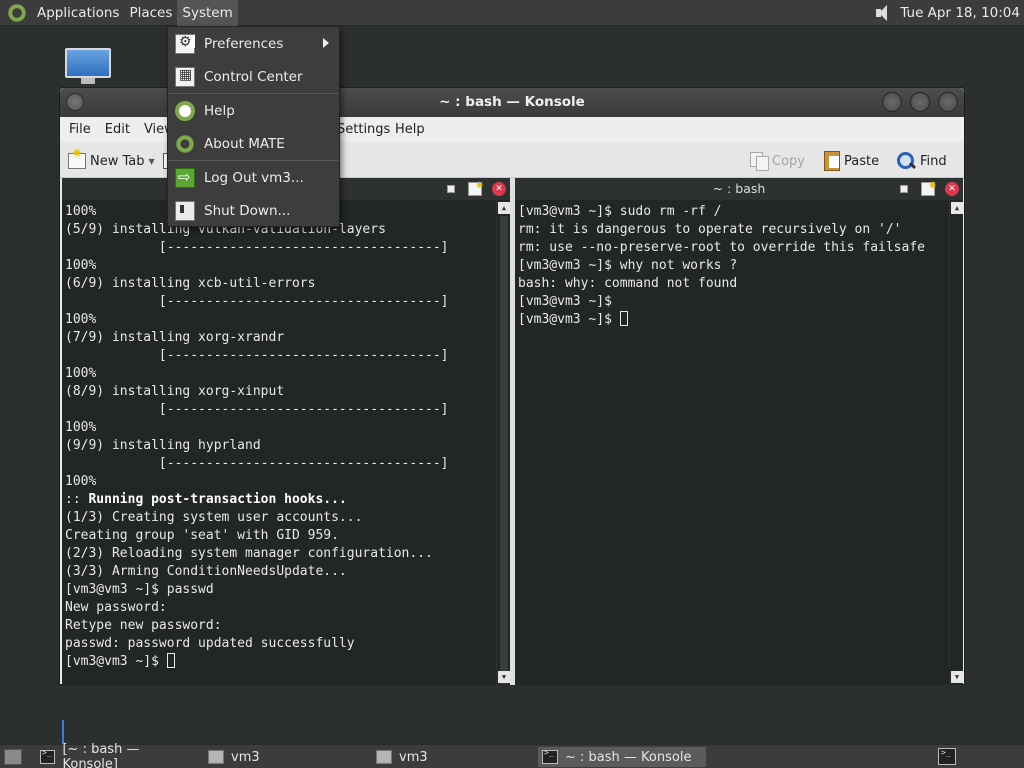 This screenshot has width=1024, height=768. Describe the element at coordinates (163, 445) in the screenshot. I see `terminal-line: (9/9) installing hyprland` at that location.